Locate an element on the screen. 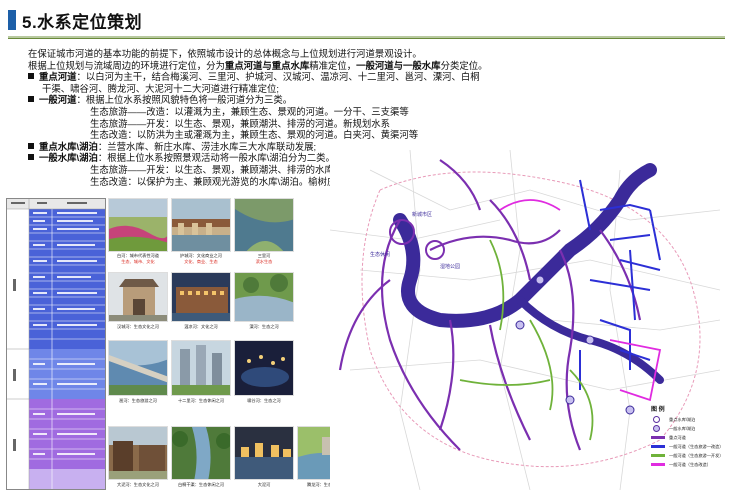 The image size is (733, 494). photo-caption: 温凉河：文化之河 is located at coordinates (201, 326).